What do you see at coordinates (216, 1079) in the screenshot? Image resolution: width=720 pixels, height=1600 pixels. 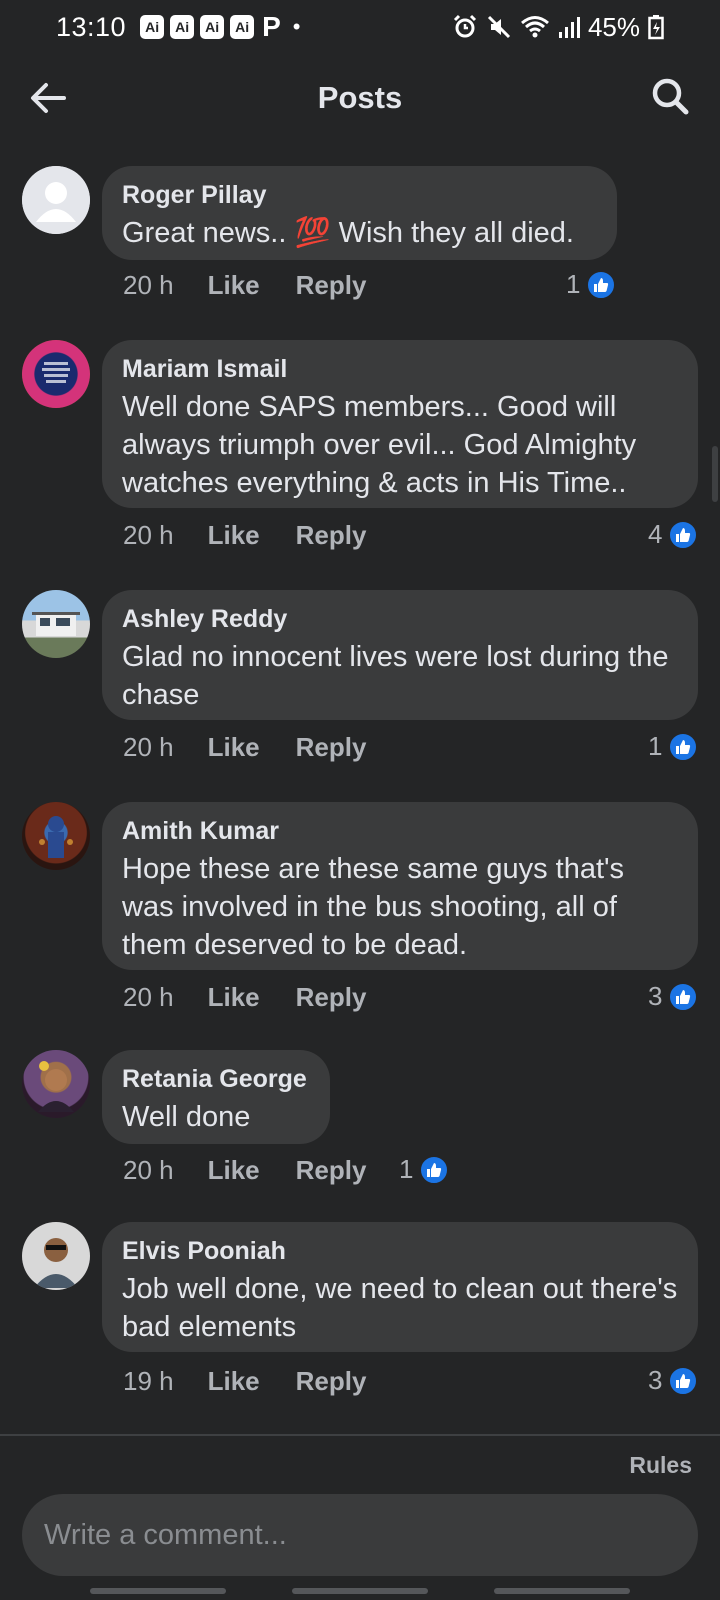 I see `comment-author: Retania George` at bounding box center [216, 1079].